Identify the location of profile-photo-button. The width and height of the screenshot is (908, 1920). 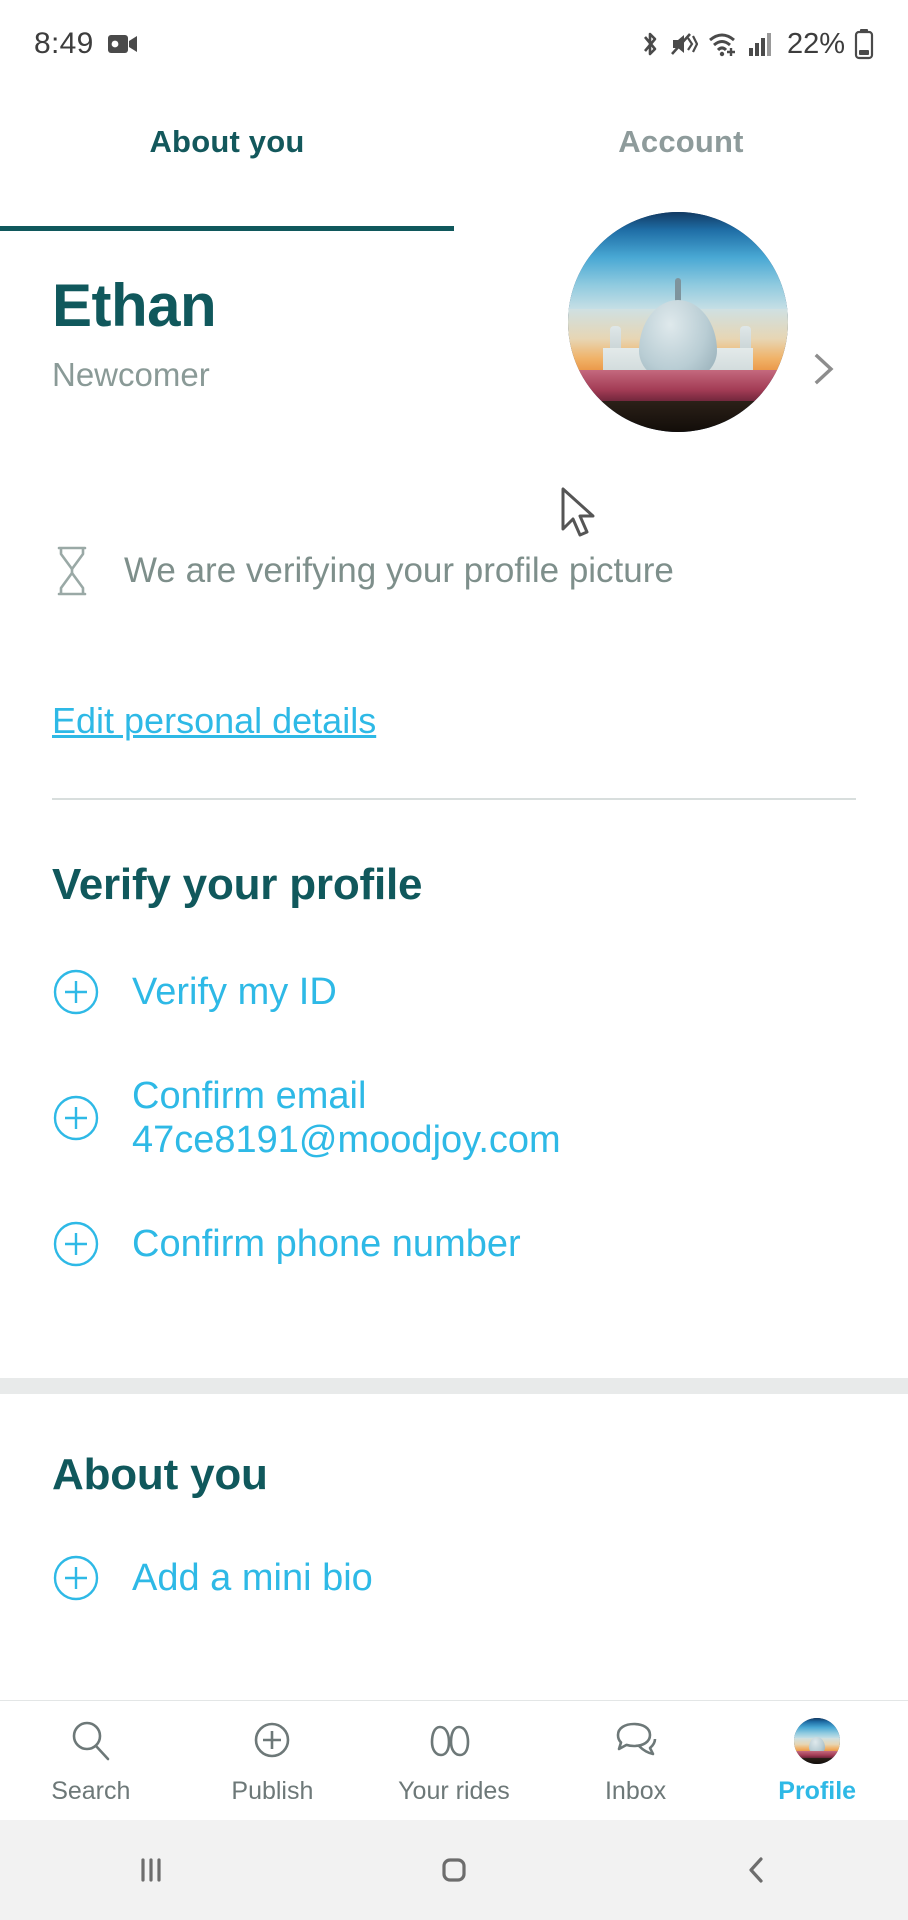
(678, 322).